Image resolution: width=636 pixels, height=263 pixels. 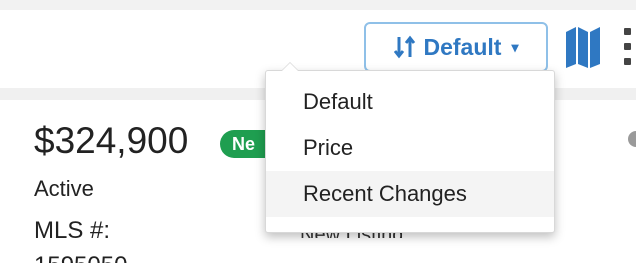 What do you see at coordinates (64, 188) in the screenshot?
I see `listing-status: Active` at bounding box center [64, 188].